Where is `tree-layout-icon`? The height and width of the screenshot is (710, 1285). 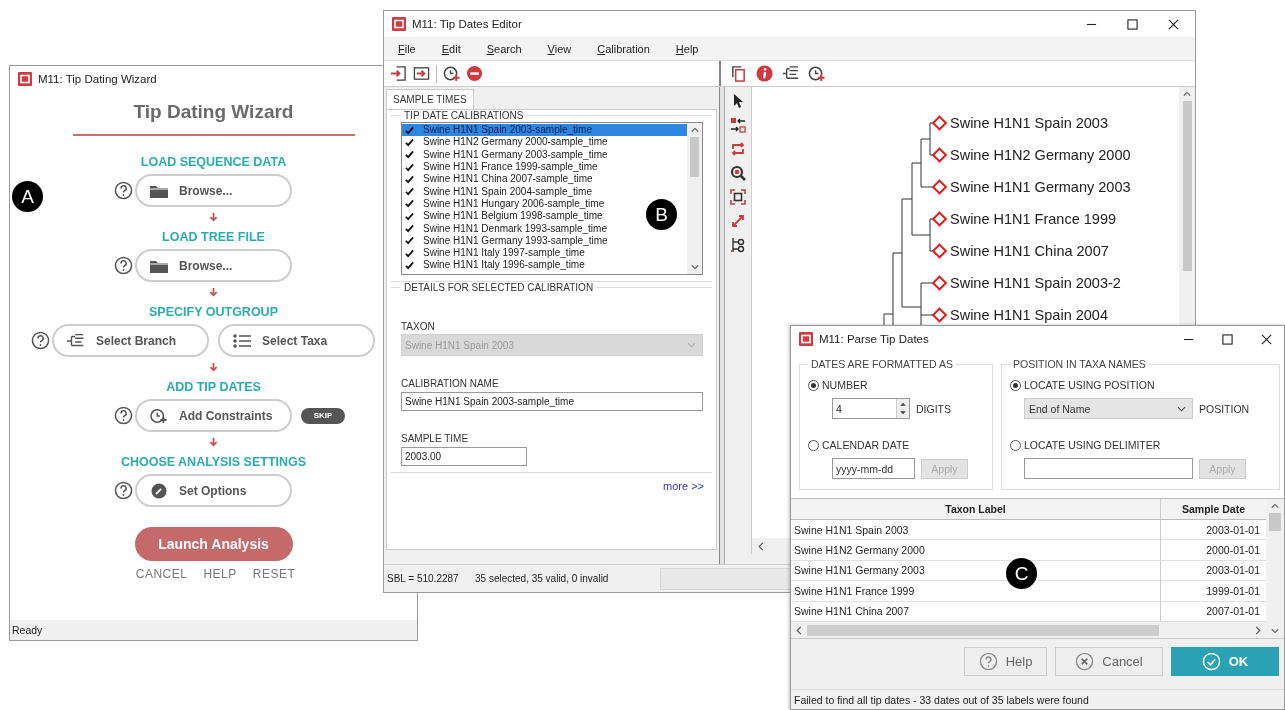 tree-layout-icon is located at coordinates (738, 245).